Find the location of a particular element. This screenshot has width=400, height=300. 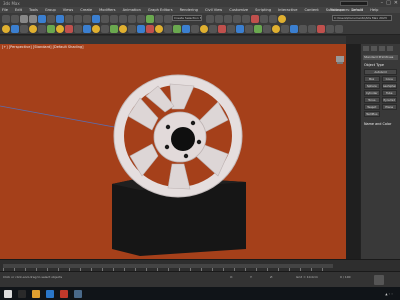

create-tab-icon is located at coordinates (366, 48).